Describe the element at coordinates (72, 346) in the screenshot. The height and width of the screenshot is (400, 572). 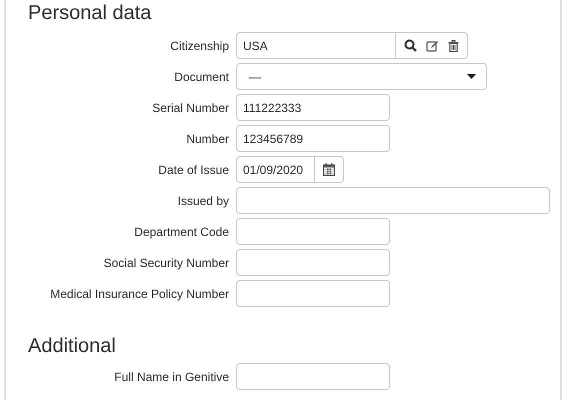
I see `section-heading: Additional` at that location.